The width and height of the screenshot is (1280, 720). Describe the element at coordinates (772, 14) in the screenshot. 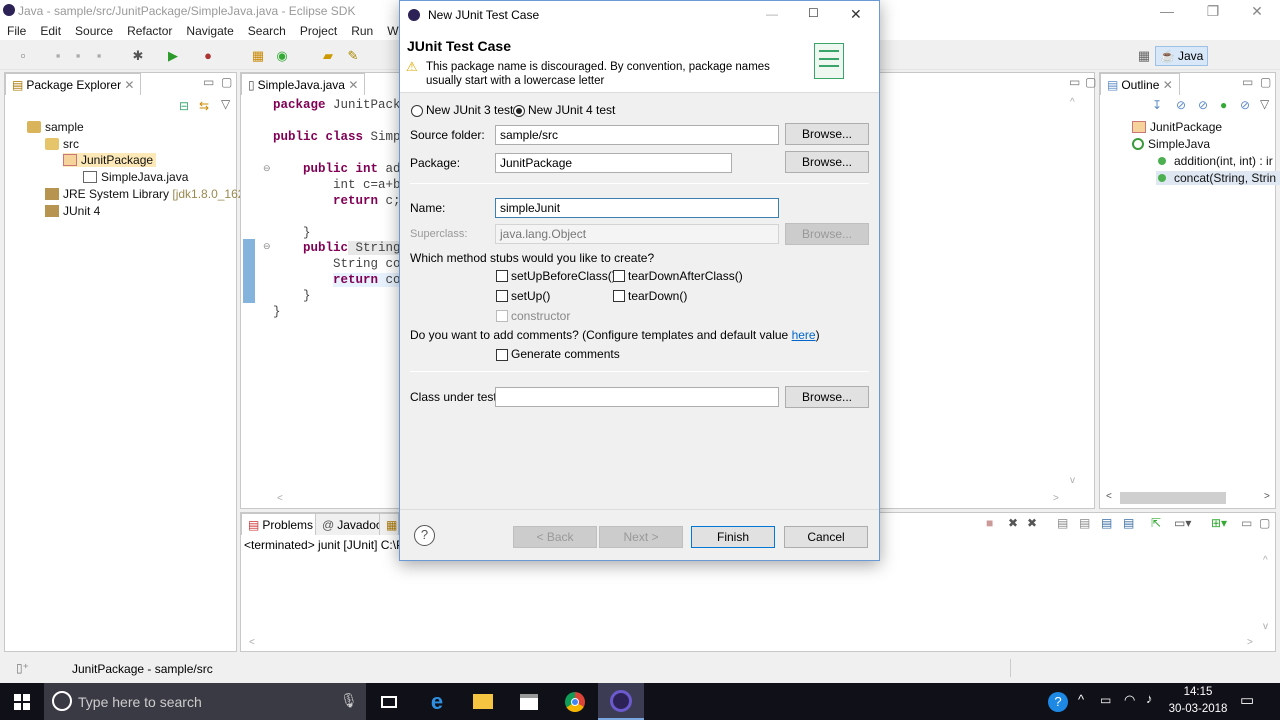

I see `dialog-minimize-button: —` at that location.